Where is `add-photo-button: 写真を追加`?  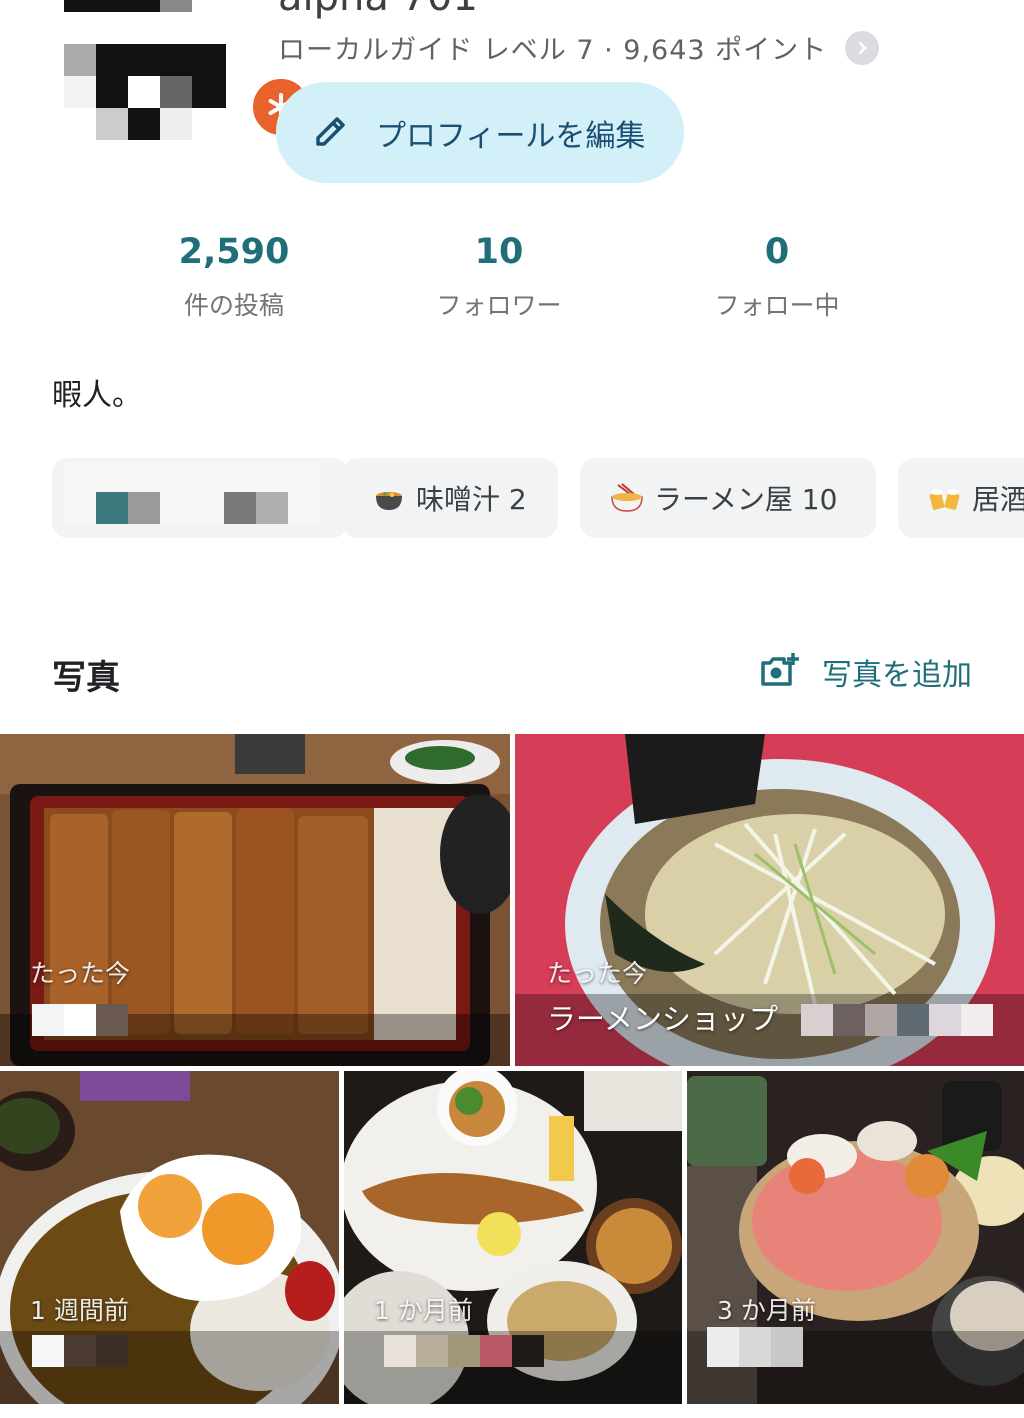 add-photo-button: 写真を追加 is located at coordinates (866, 672).